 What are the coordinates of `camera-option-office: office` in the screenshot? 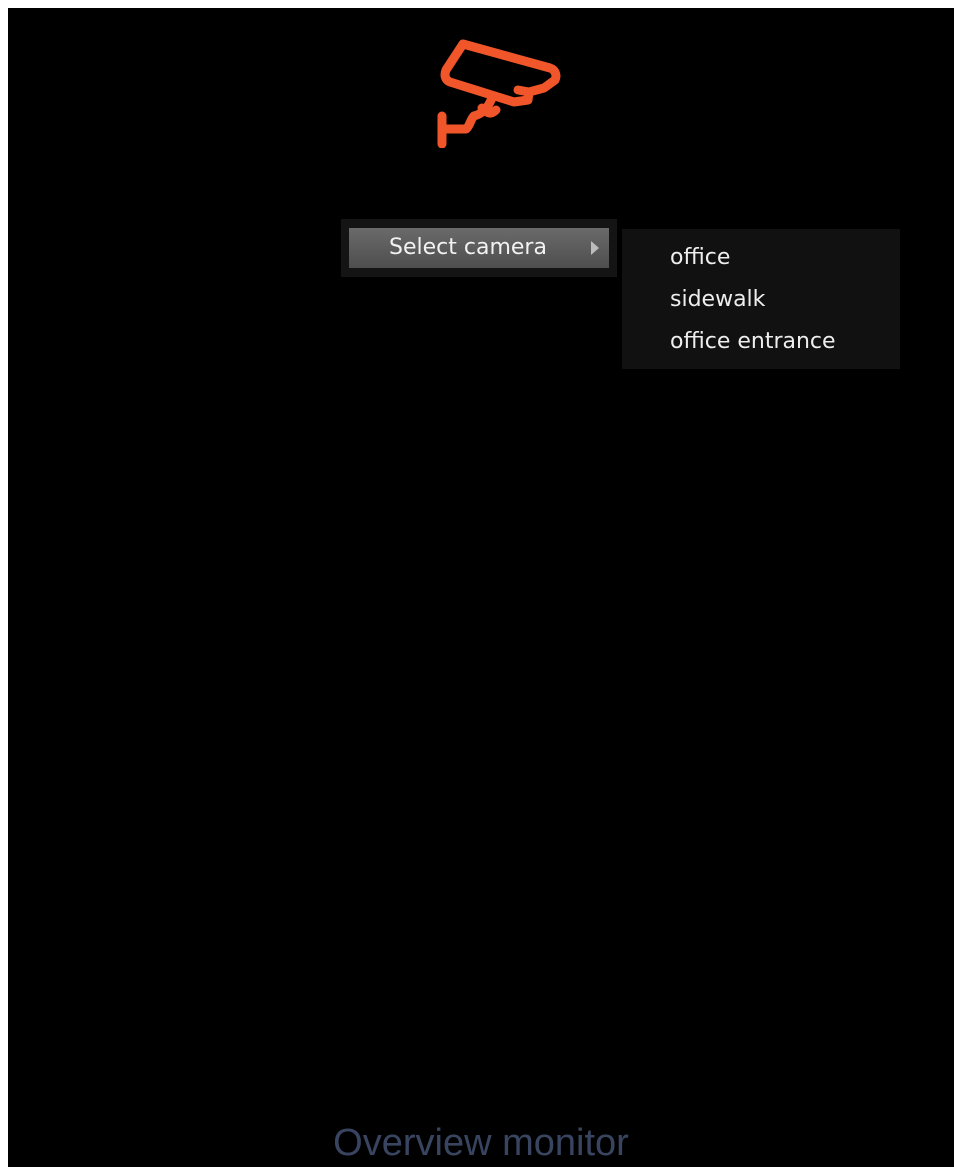 It's located at (700, 258).